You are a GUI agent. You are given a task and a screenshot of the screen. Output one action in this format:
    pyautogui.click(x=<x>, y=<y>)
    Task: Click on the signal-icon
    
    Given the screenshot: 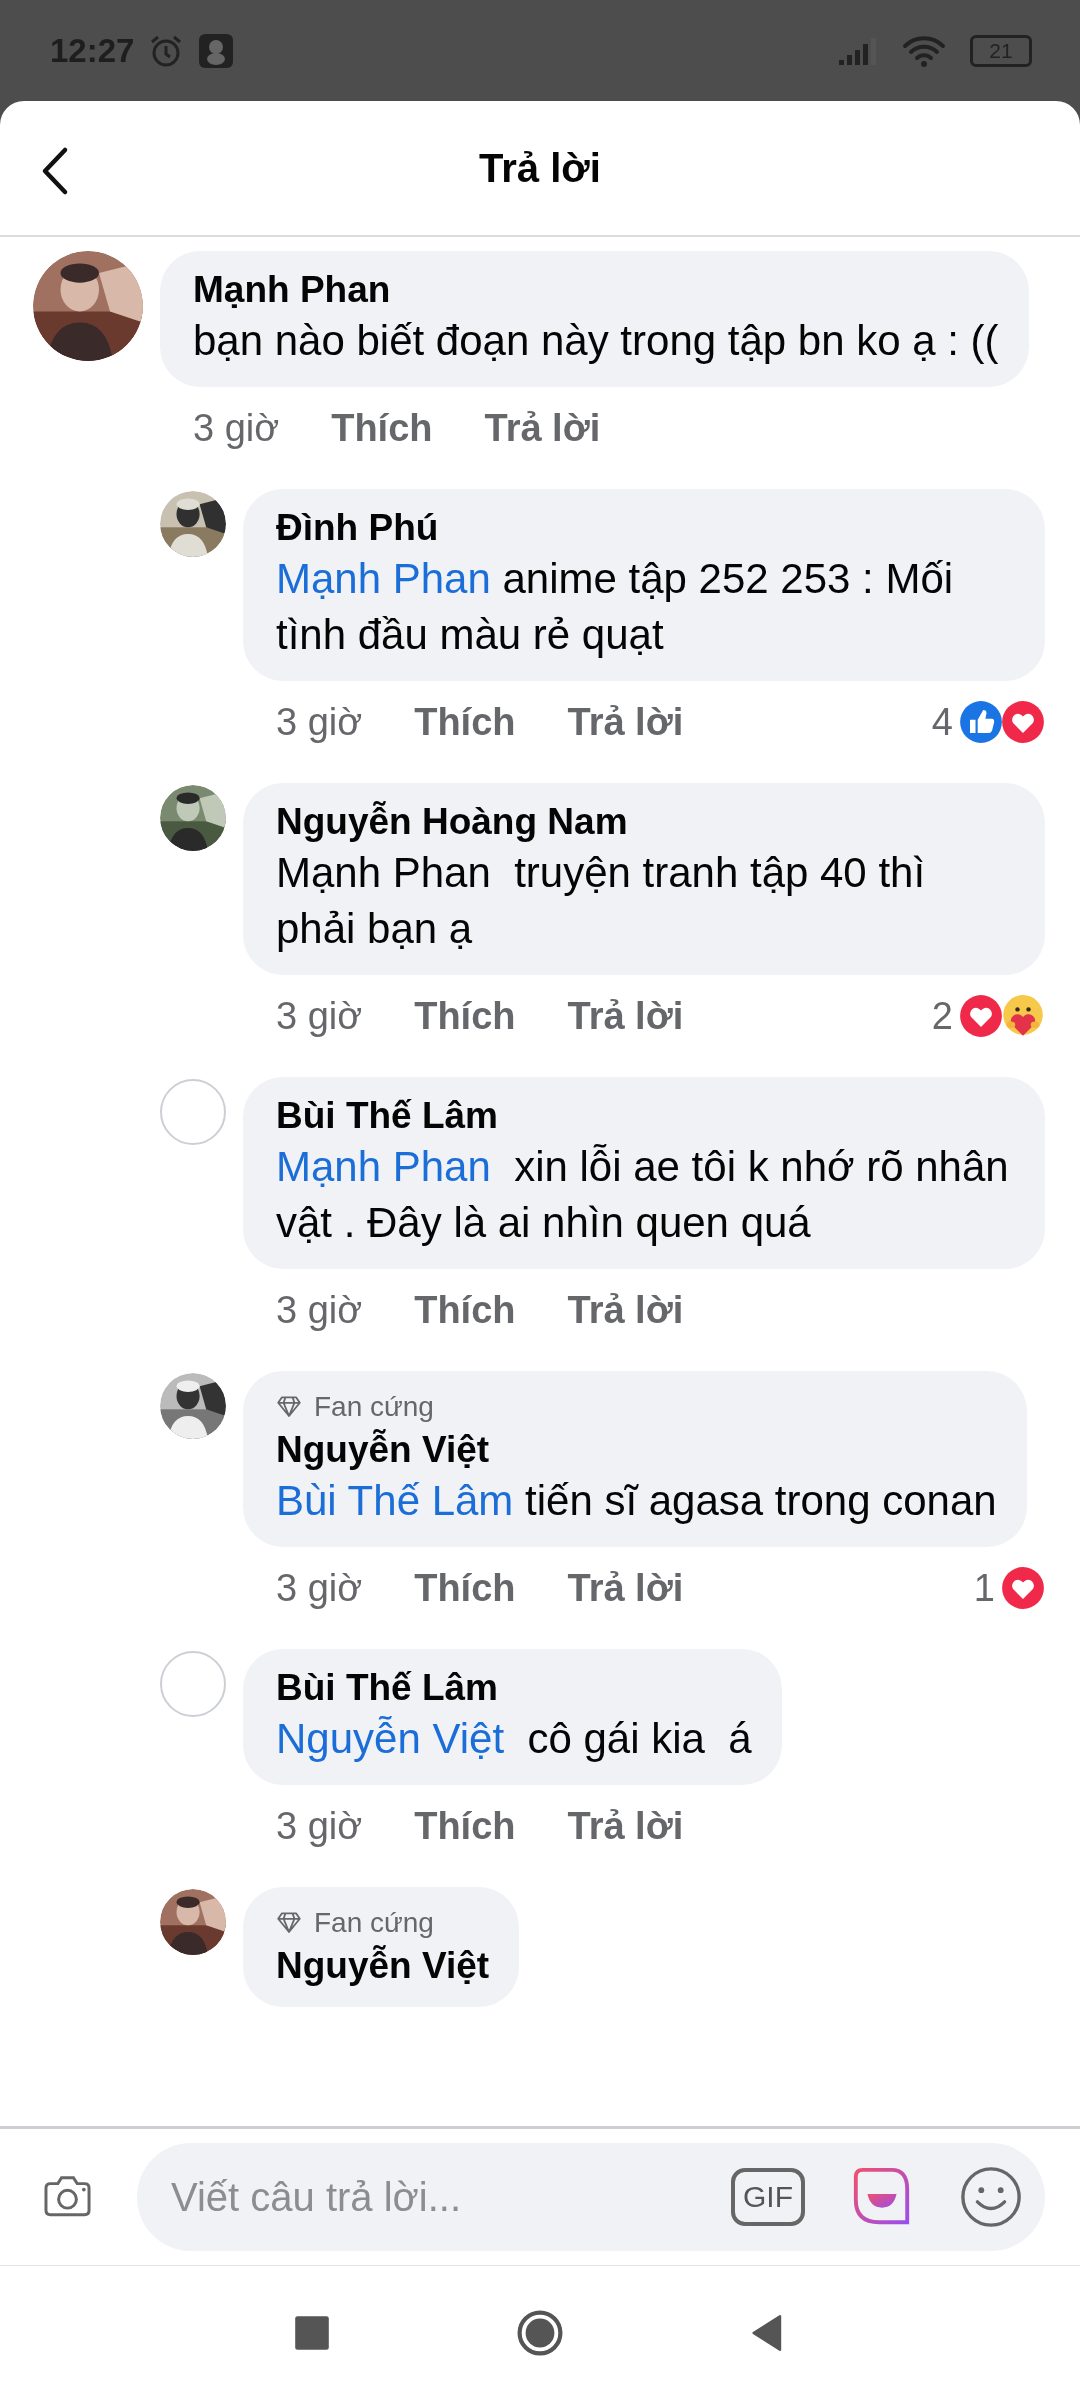 What is the action you would take?
    pyautogui.click(x=858, y=50)
    